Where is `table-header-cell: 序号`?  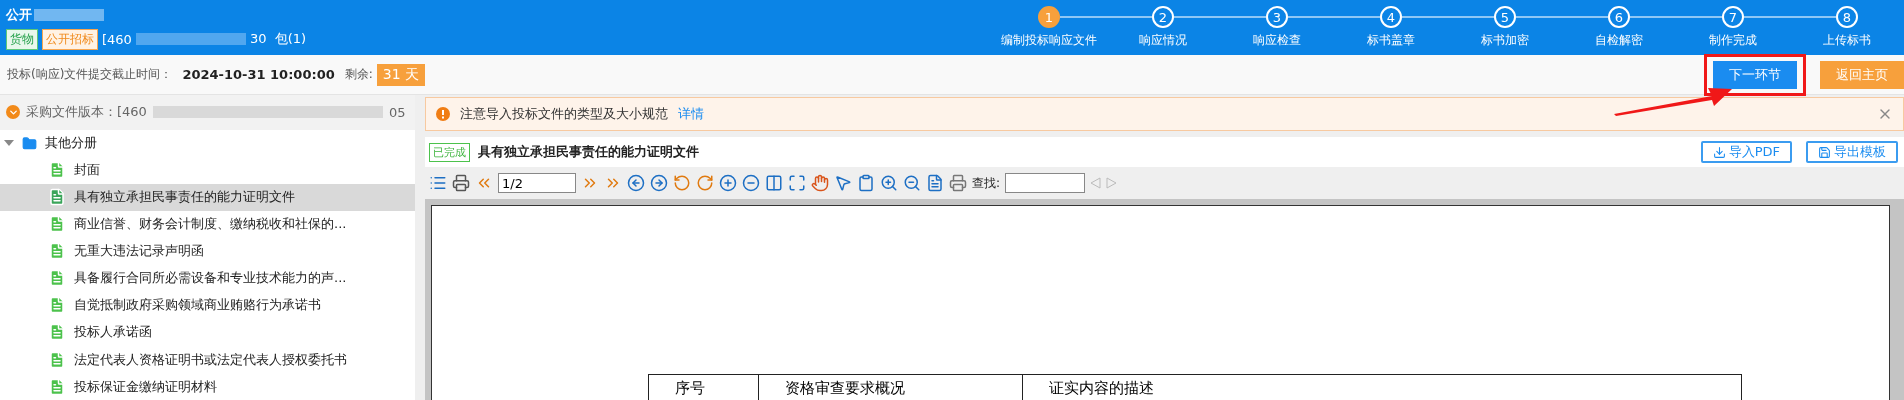 table-header-cell: 序号 is located at coordinates (704, 387).